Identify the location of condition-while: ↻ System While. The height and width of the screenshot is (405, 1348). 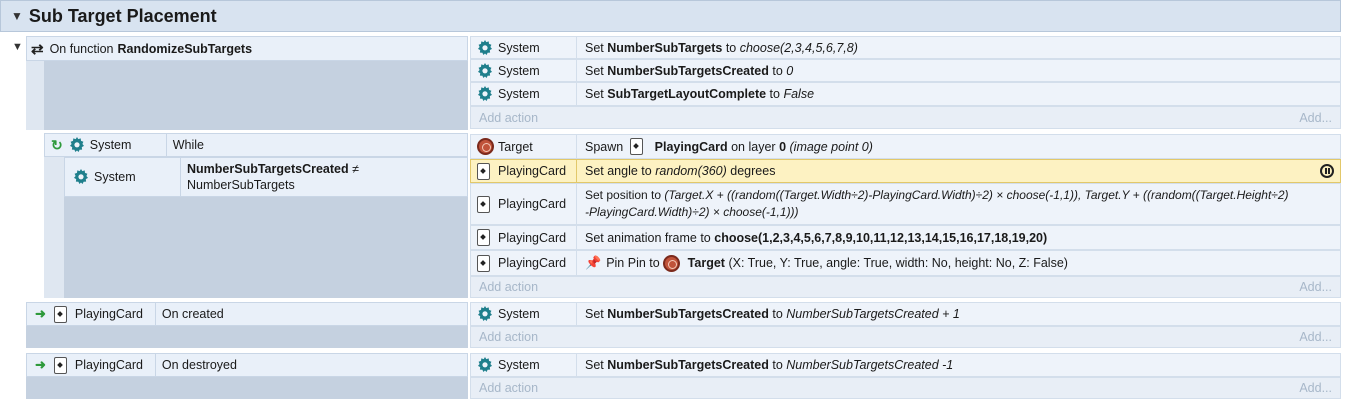
(256, 145).